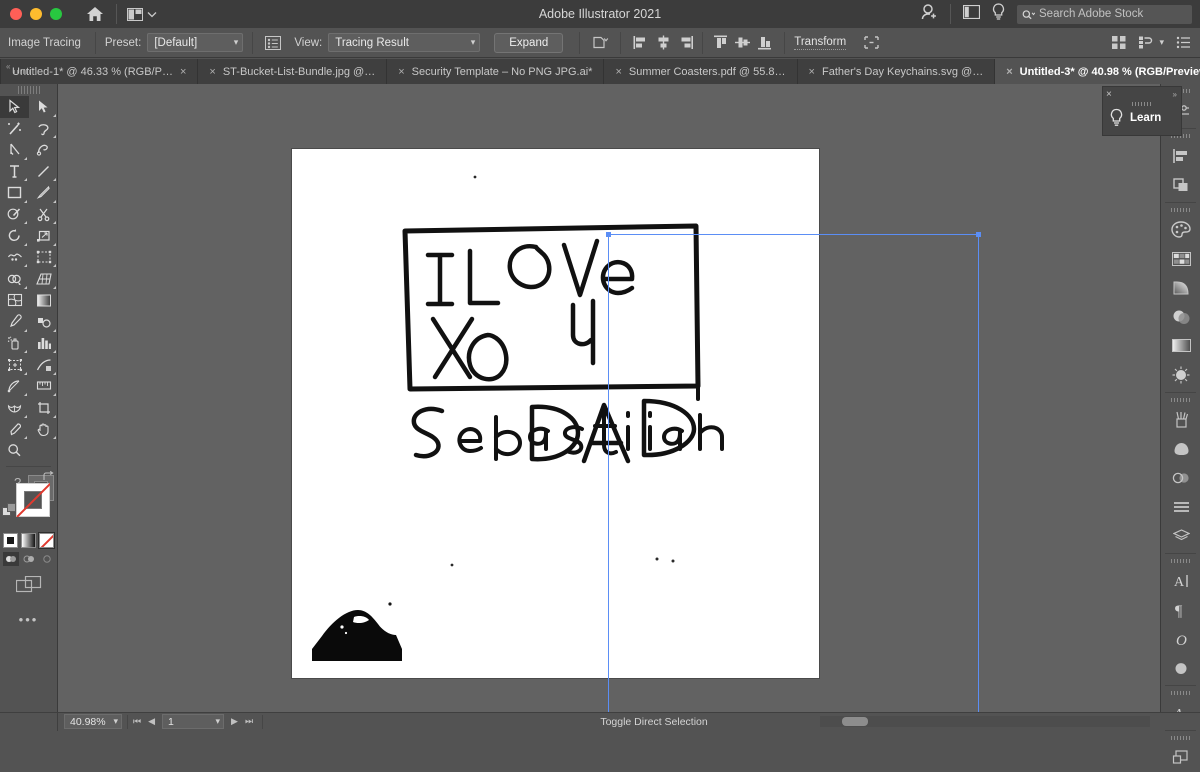 The height and width of the screenshot is (772, 1200). I want to click on perspective-grid-tool, so click(43, 279).